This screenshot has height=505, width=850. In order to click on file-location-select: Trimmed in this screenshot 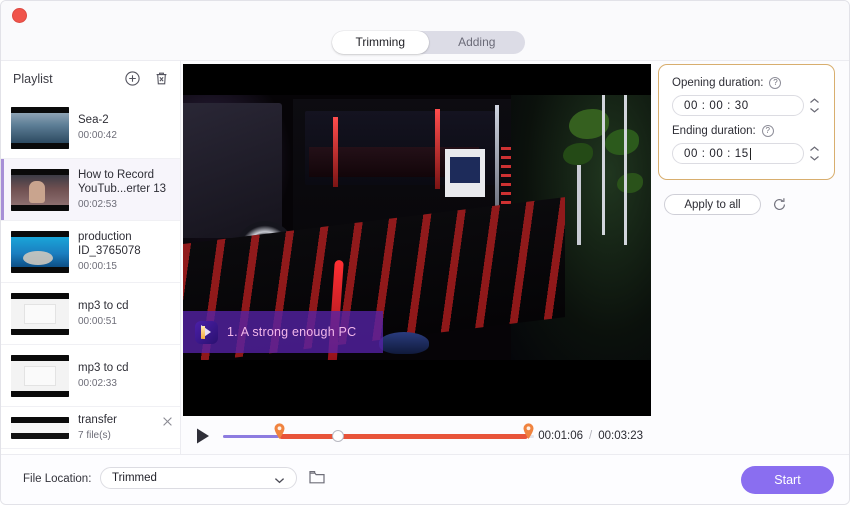, I will do `click(198, 478)`.